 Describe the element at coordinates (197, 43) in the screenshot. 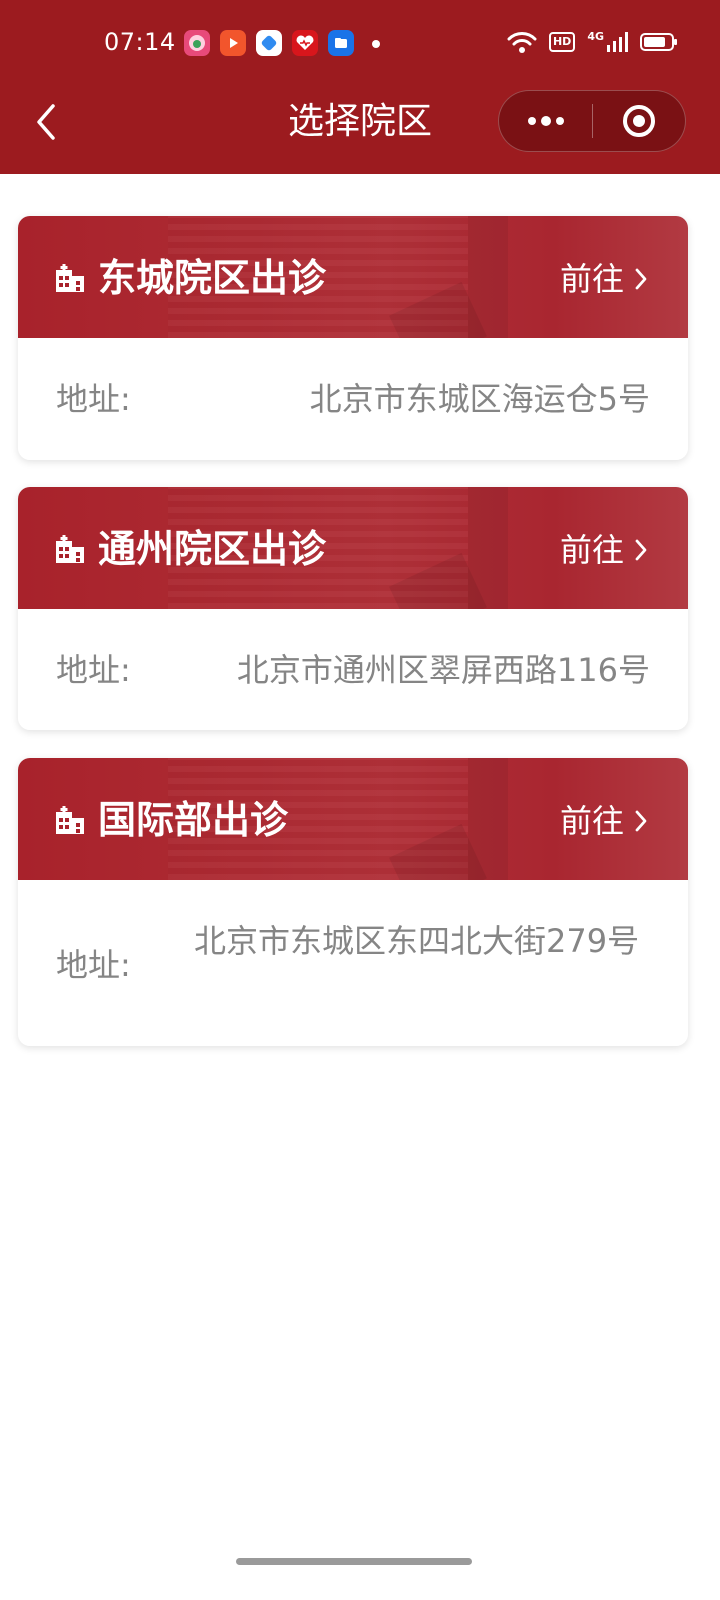

I see `shopping-app-icon` at that location.